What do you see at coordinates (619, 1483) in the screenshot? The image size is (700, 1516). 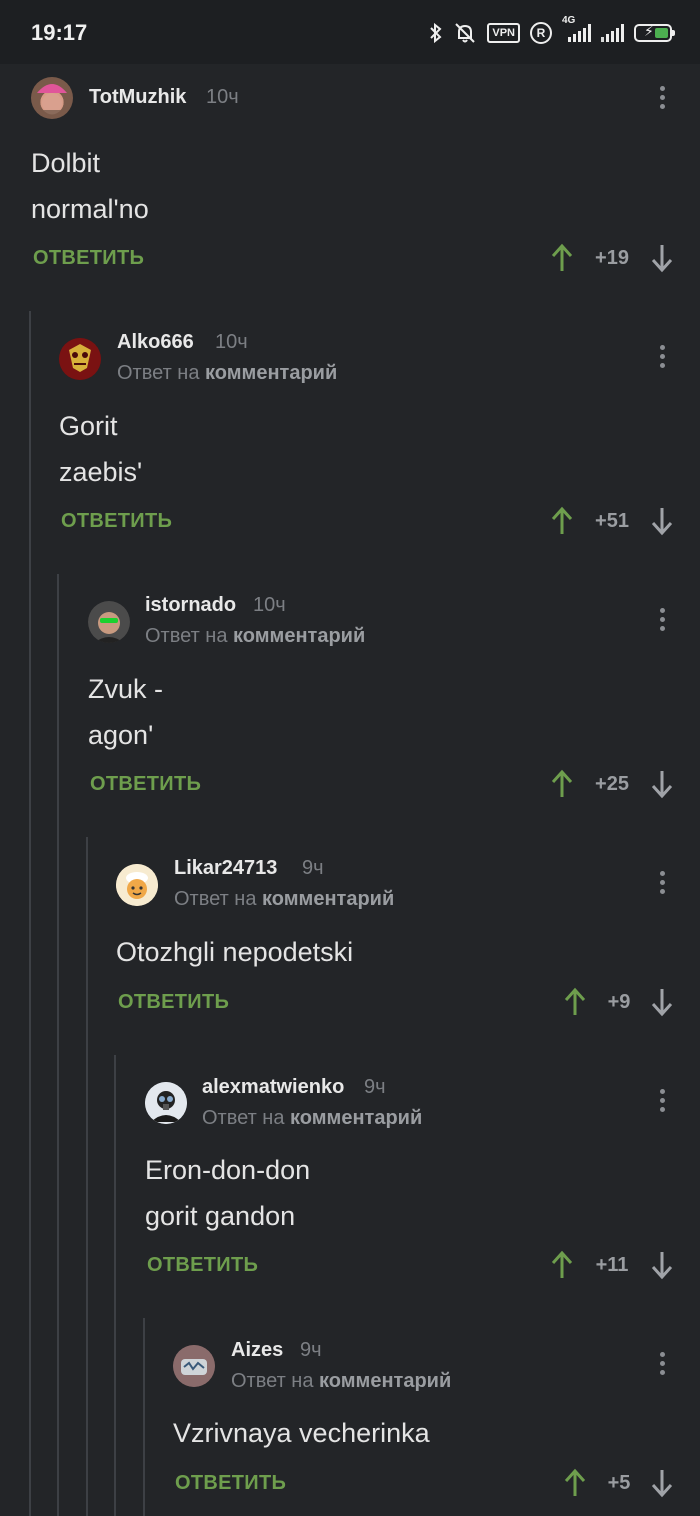 I see `vote-score: +5` at bounding box center [619, 1483].